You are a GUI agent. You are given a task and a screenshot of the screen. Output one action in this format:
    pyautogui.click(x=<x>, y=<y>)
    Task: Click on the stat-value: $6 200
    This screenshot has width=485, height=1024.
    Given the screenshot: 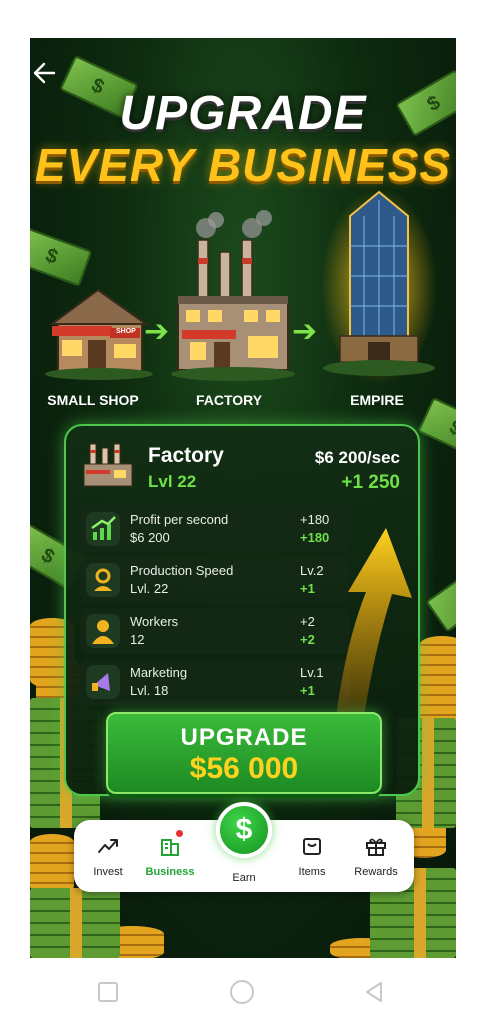 What is the action you would take?
    pyautogui.click(x=150, y=537)
    